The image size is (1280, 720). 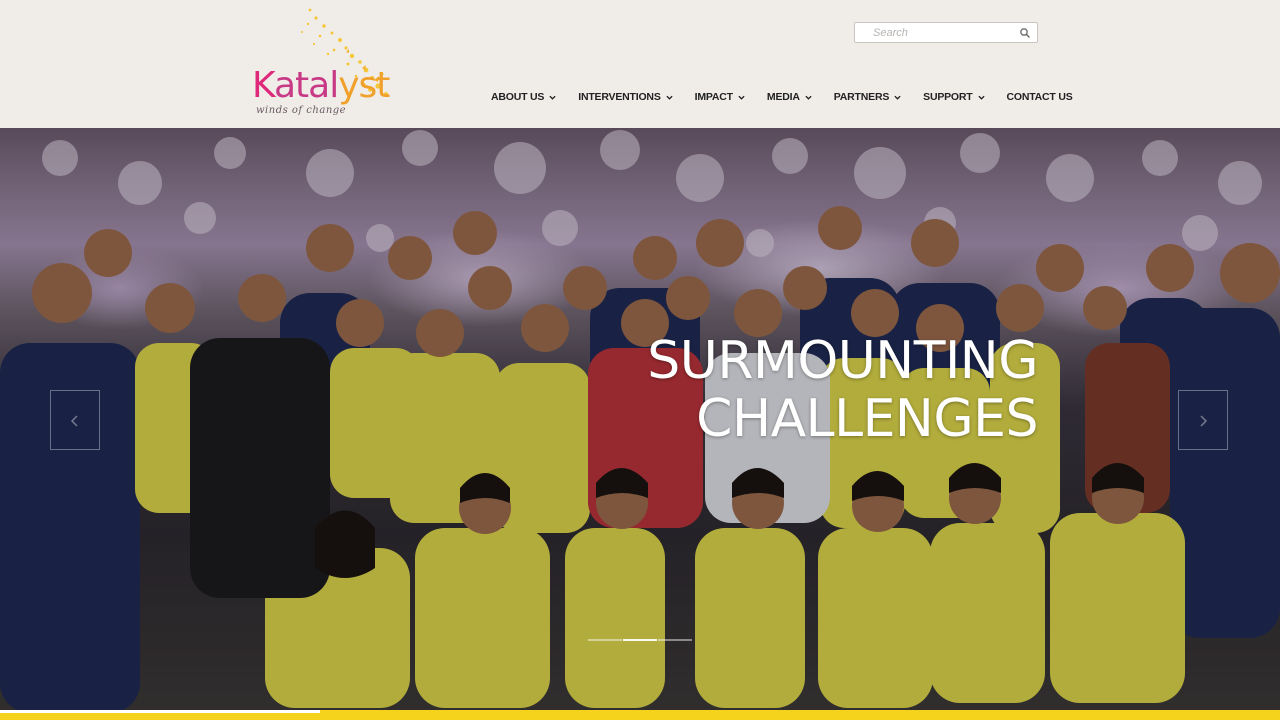 What do you see at coordinates (640, 715) in the screenshot?
I see `slide-progress-bar` at bounding box center [640, 715].